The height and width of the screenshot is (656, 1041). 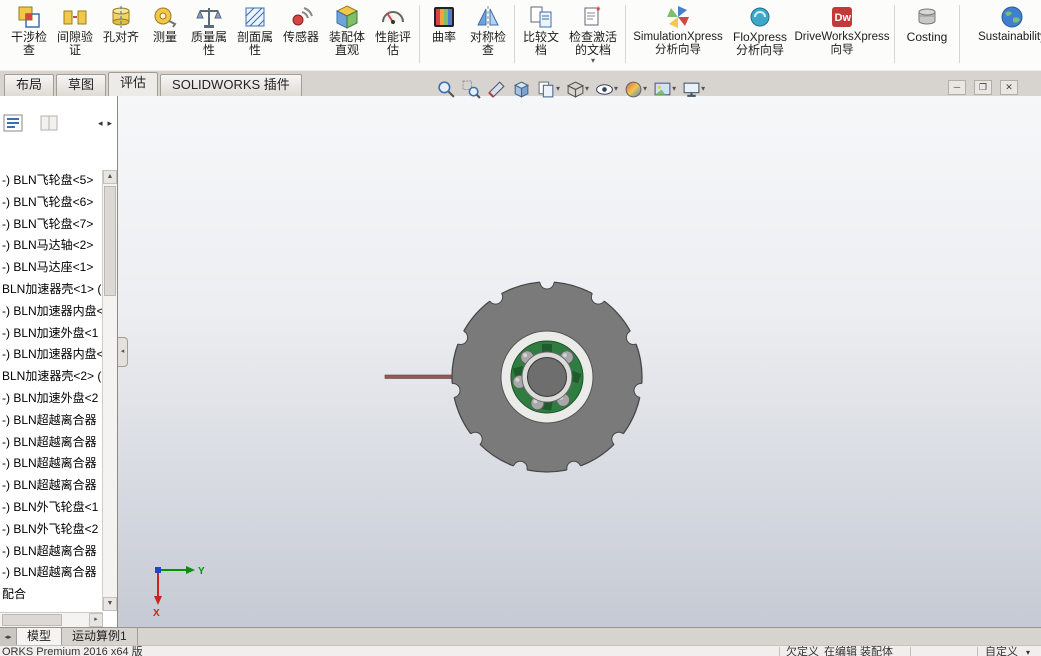 I want to click on assembly-visualization-icon, so click(x=347, y=17).